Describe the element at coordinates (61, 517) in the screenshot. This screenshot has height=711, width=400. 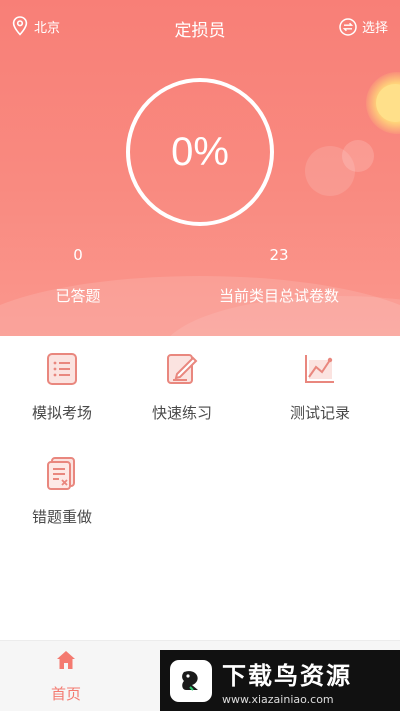
I see `wrong-redo-label: 错题重做` at that location.